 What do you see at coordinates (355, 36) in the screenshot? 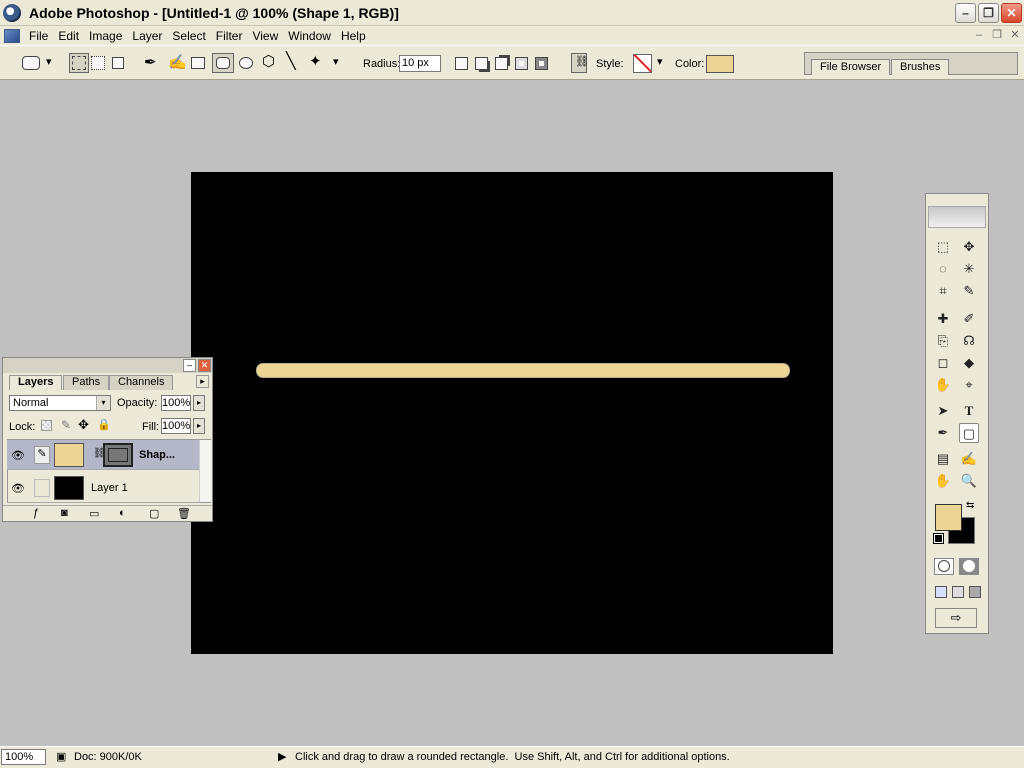
I see `menu-help: Help` at bounding box center [355, 36].